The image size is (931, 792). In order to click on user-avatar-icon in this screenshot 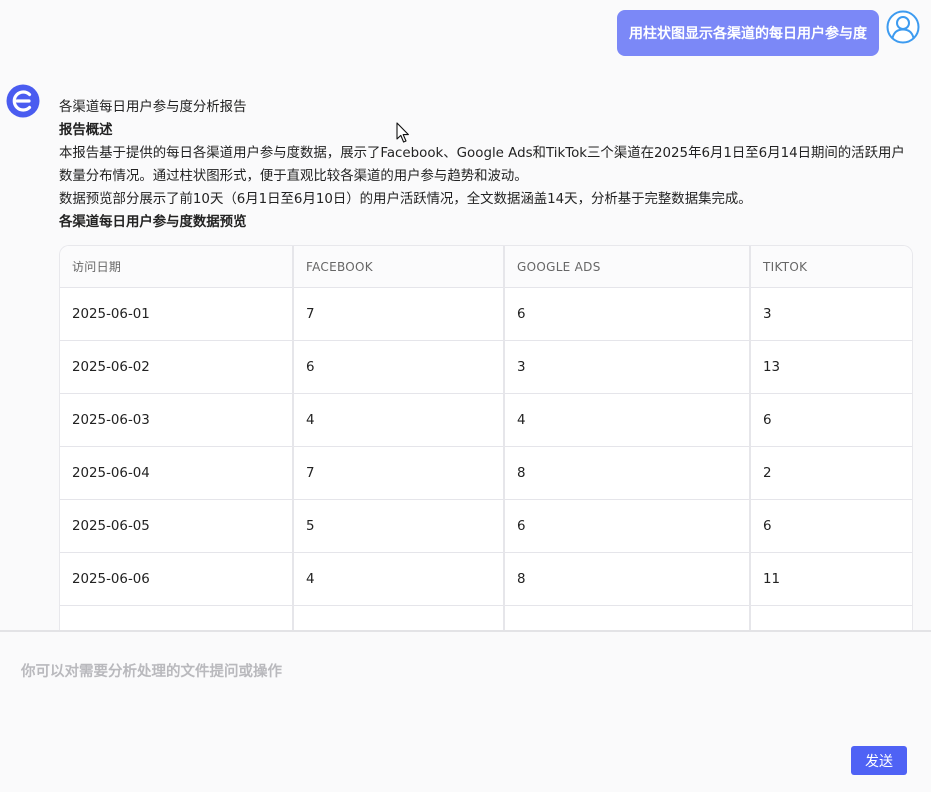, I will do `click(903, 27)`.